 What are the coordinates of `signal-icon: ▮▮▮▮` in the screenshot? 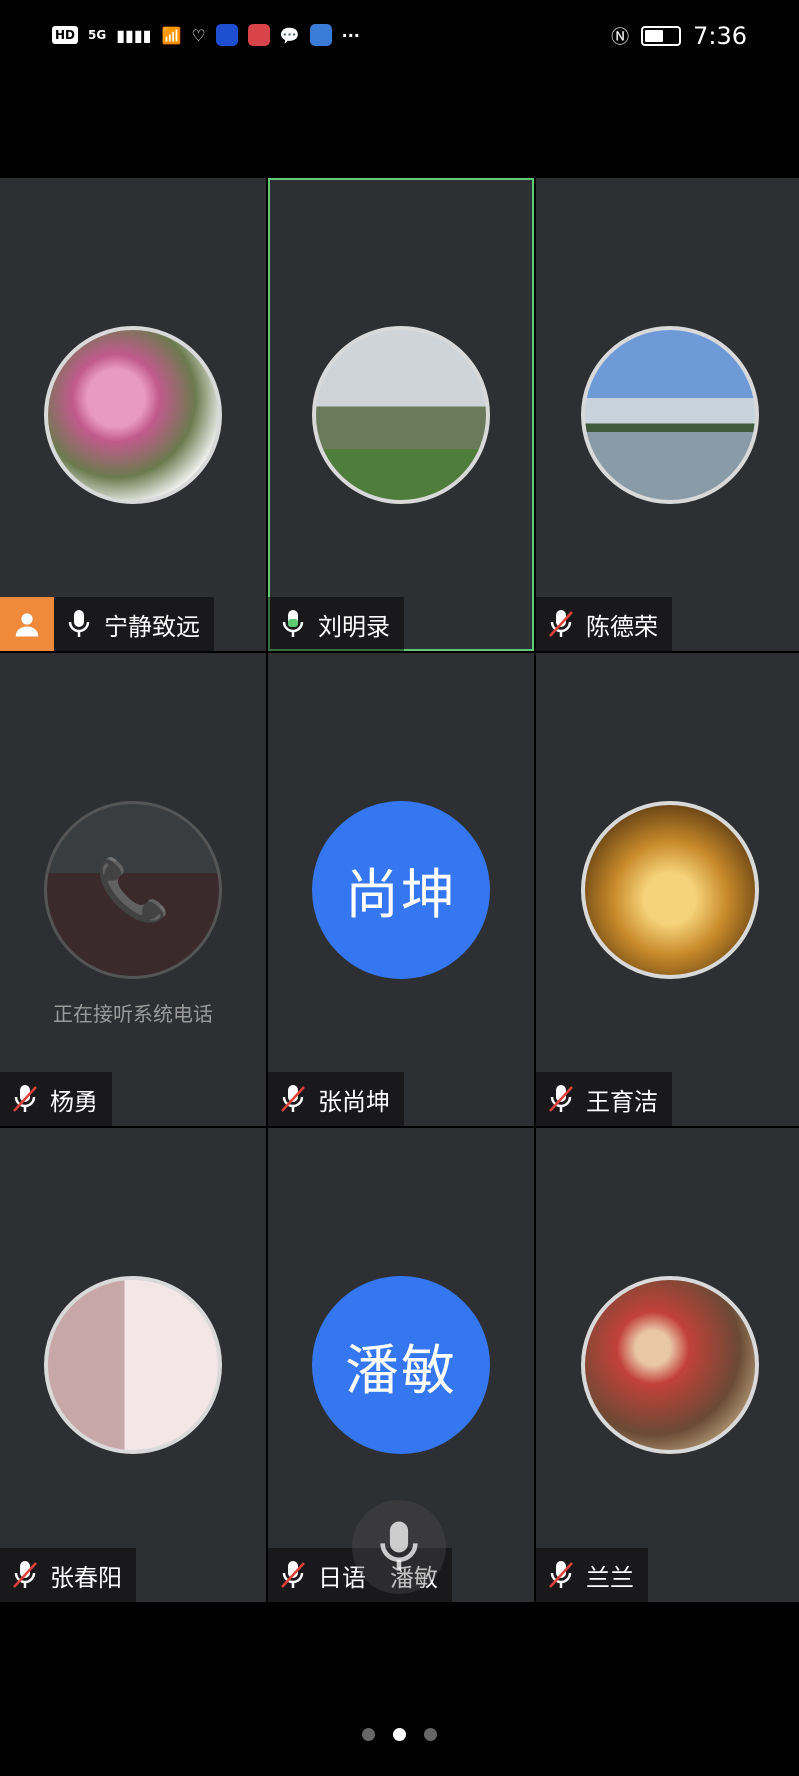 It's located at (134, 35).